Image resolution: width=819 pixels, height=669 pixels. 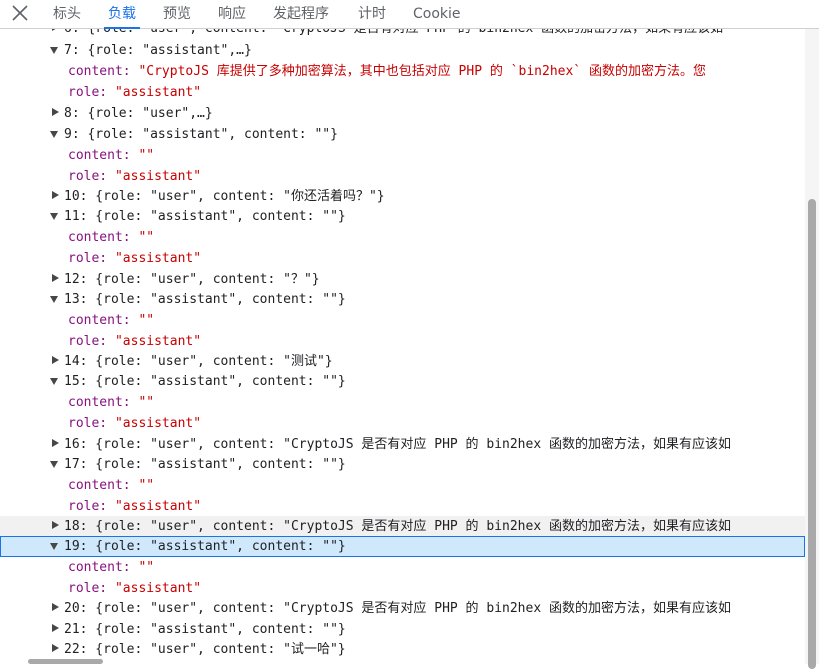 What do you see at coordinates (402, 361) in the screenshot?
I see `tree-row: 14: {role: "user", content: "测试"}` at bounding box center [402, 361].